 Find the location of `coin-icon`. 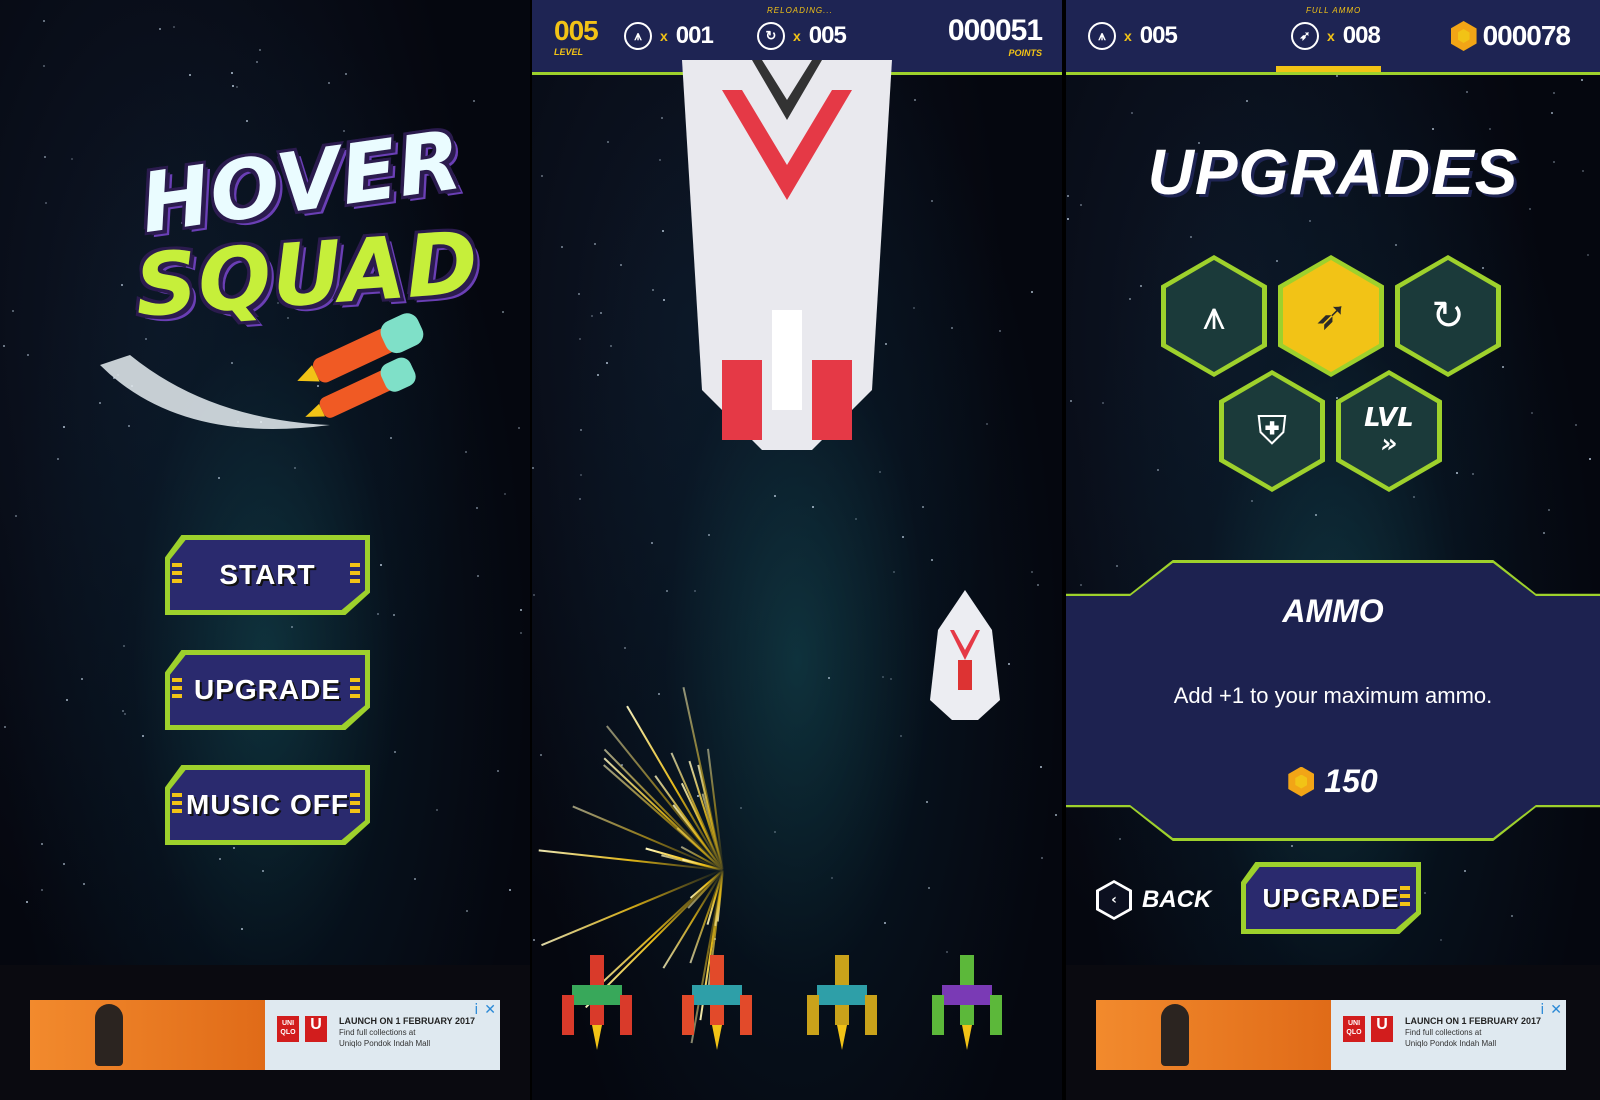

coin-icon is located at coordinates (1301, 781).